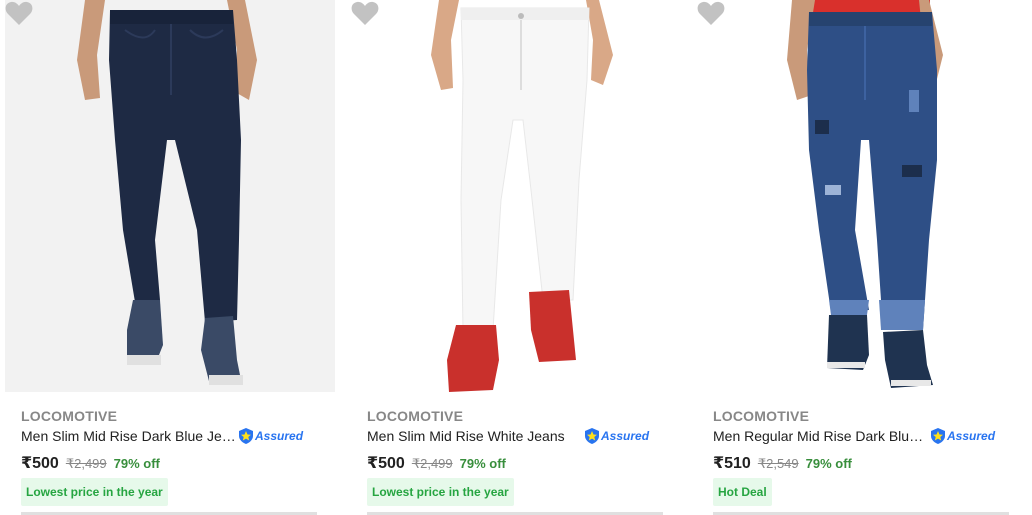 Image resolution: width=1032 pixels, height=515 pixels. Describe the element at coordinates (128, 436) in the screenshot. I see `product-title: Men Slim Mid Rise Dark Blue Jeans` at that location.